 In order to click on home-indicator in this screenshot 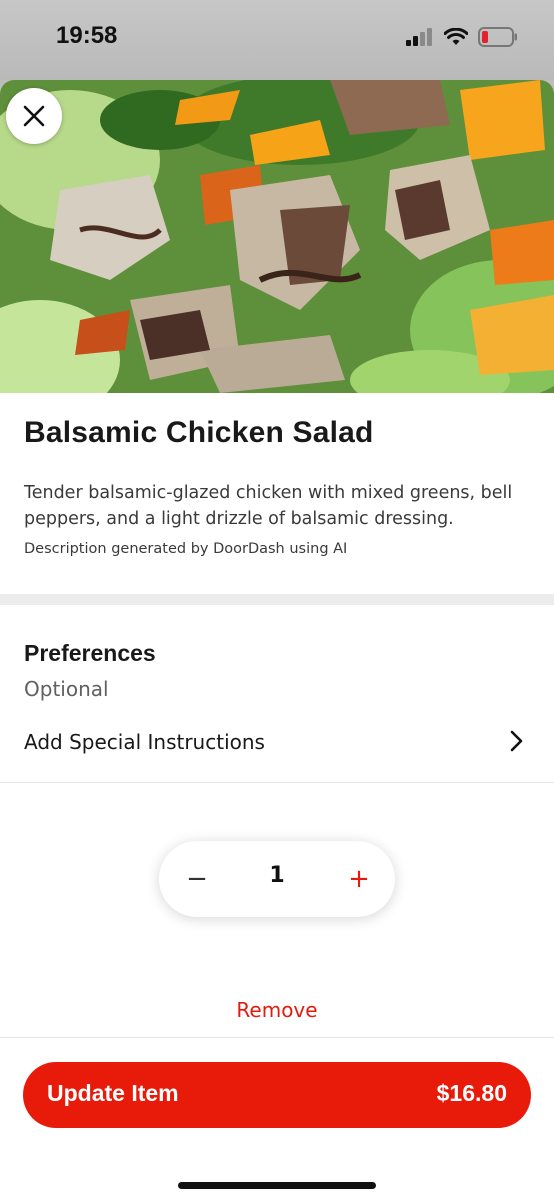, I will do `click(277, 1185)`.